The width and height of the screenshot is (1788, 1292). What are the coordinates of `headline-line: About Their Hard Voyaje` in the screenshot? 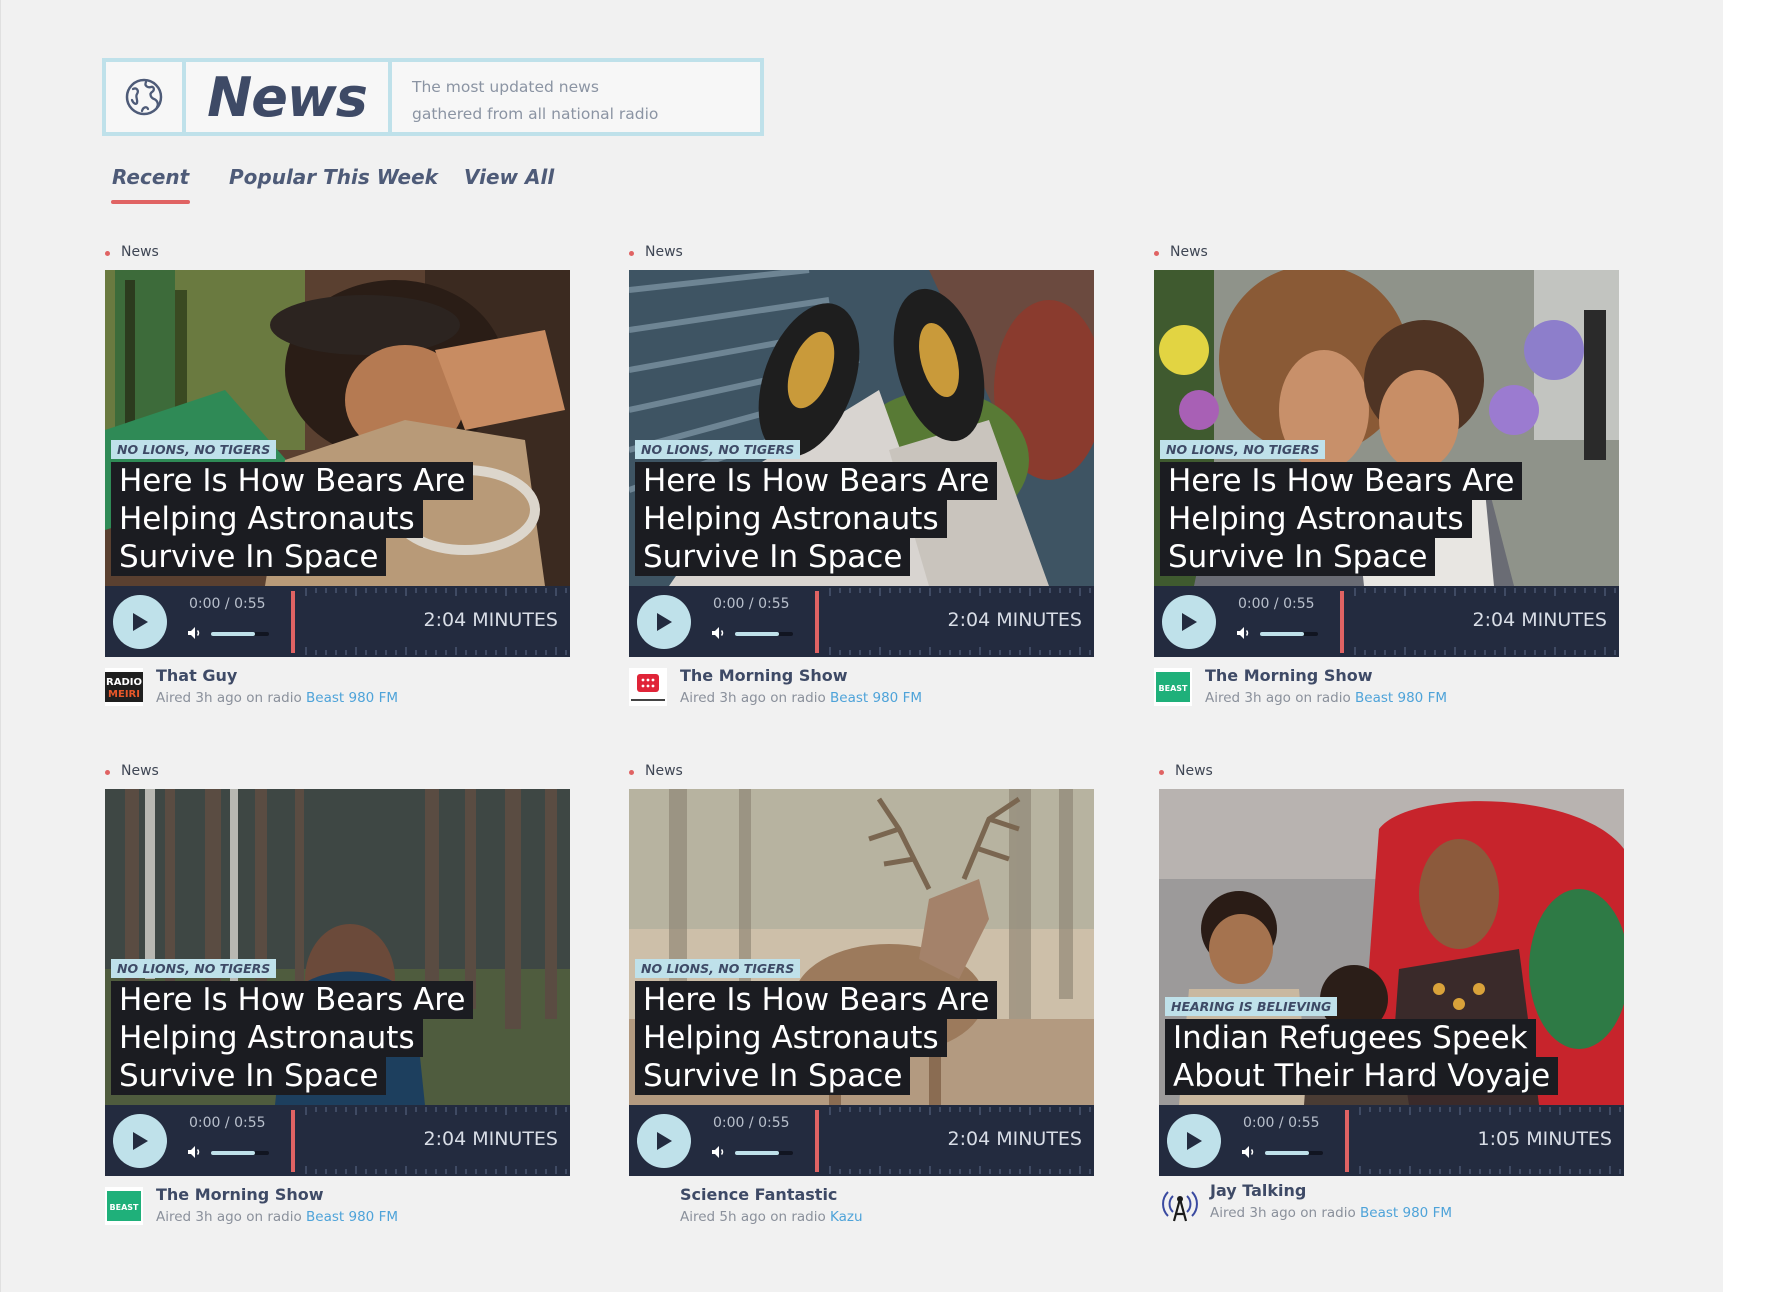 It's located at (1362, 1076).